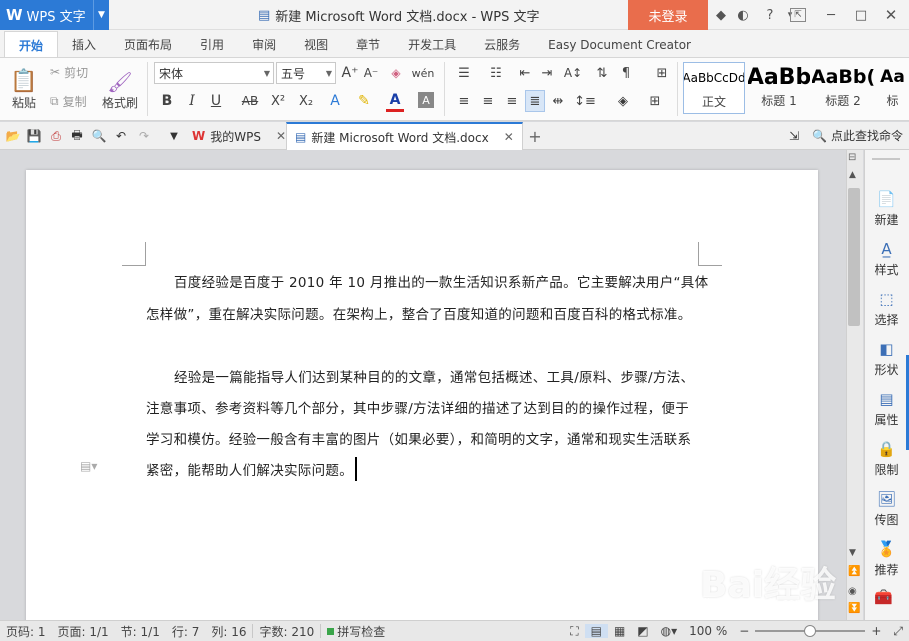 Image resolution: width=909 pixels, height=641 pixels. I want to click on tab-review: 审阅, so click(264, 44).